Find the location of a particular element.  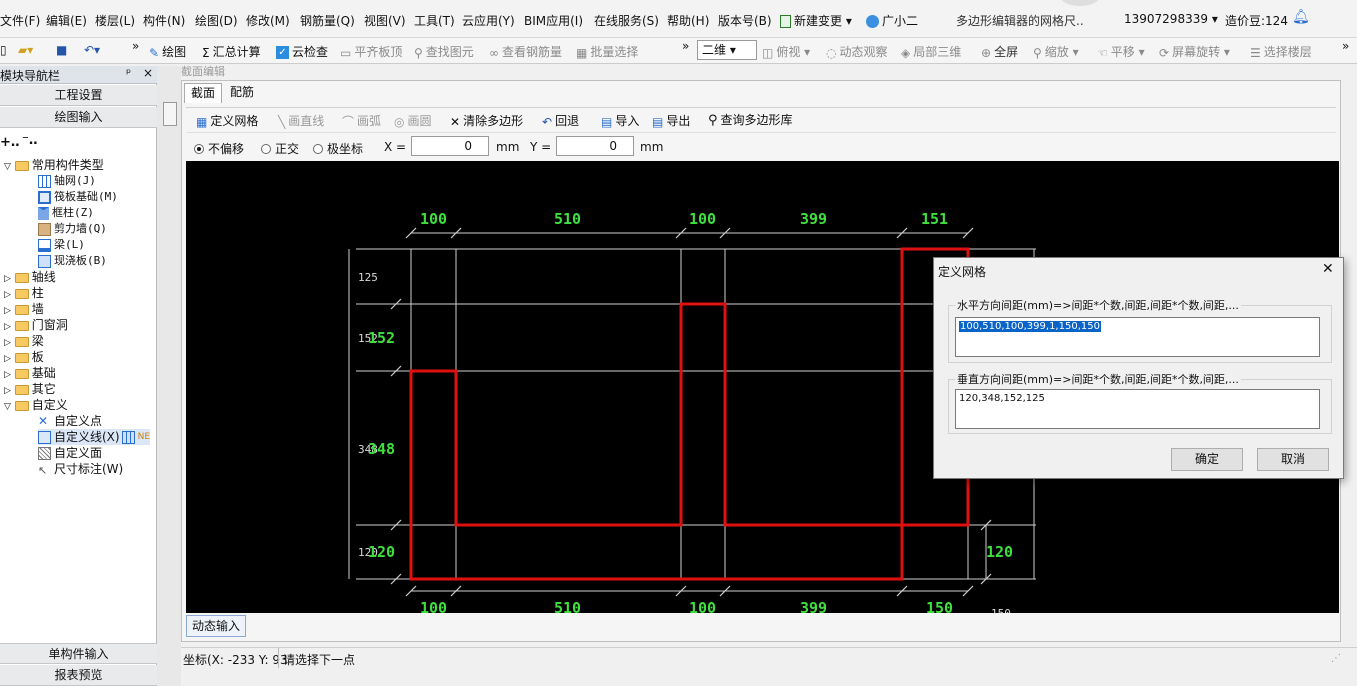

menu-component: 构件(N) is located at coordinates (164, 20).